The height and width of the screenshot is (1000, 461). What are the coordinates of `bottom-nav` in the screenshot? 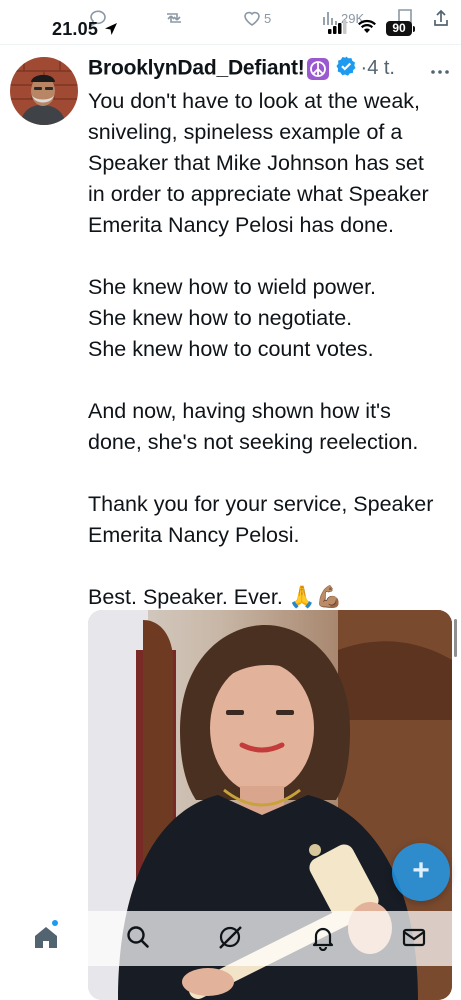 It's located at (230, 938).